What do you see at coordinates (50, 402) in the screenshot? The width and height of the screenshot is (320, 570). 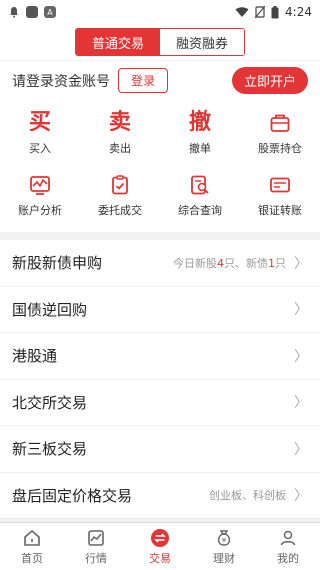 I see `list-item-title: 北交所交易` at bounding box center [50, 402].